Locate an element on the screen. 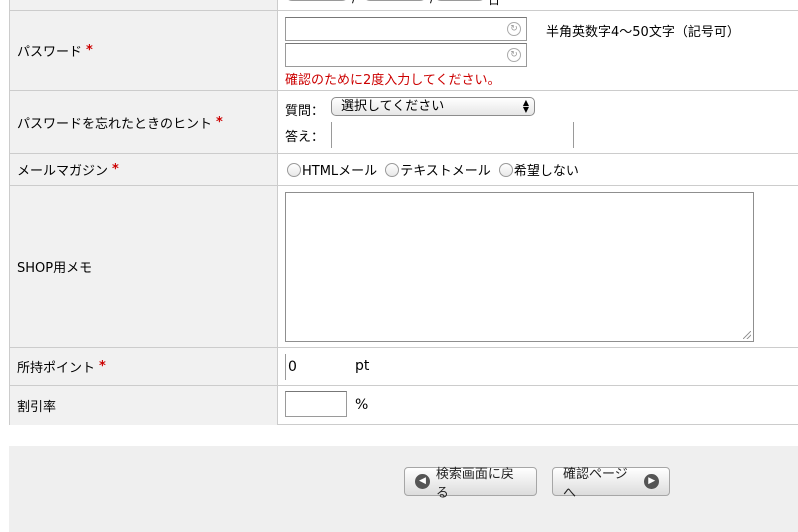  radio-text-mail is located at coordinates (392, 169).